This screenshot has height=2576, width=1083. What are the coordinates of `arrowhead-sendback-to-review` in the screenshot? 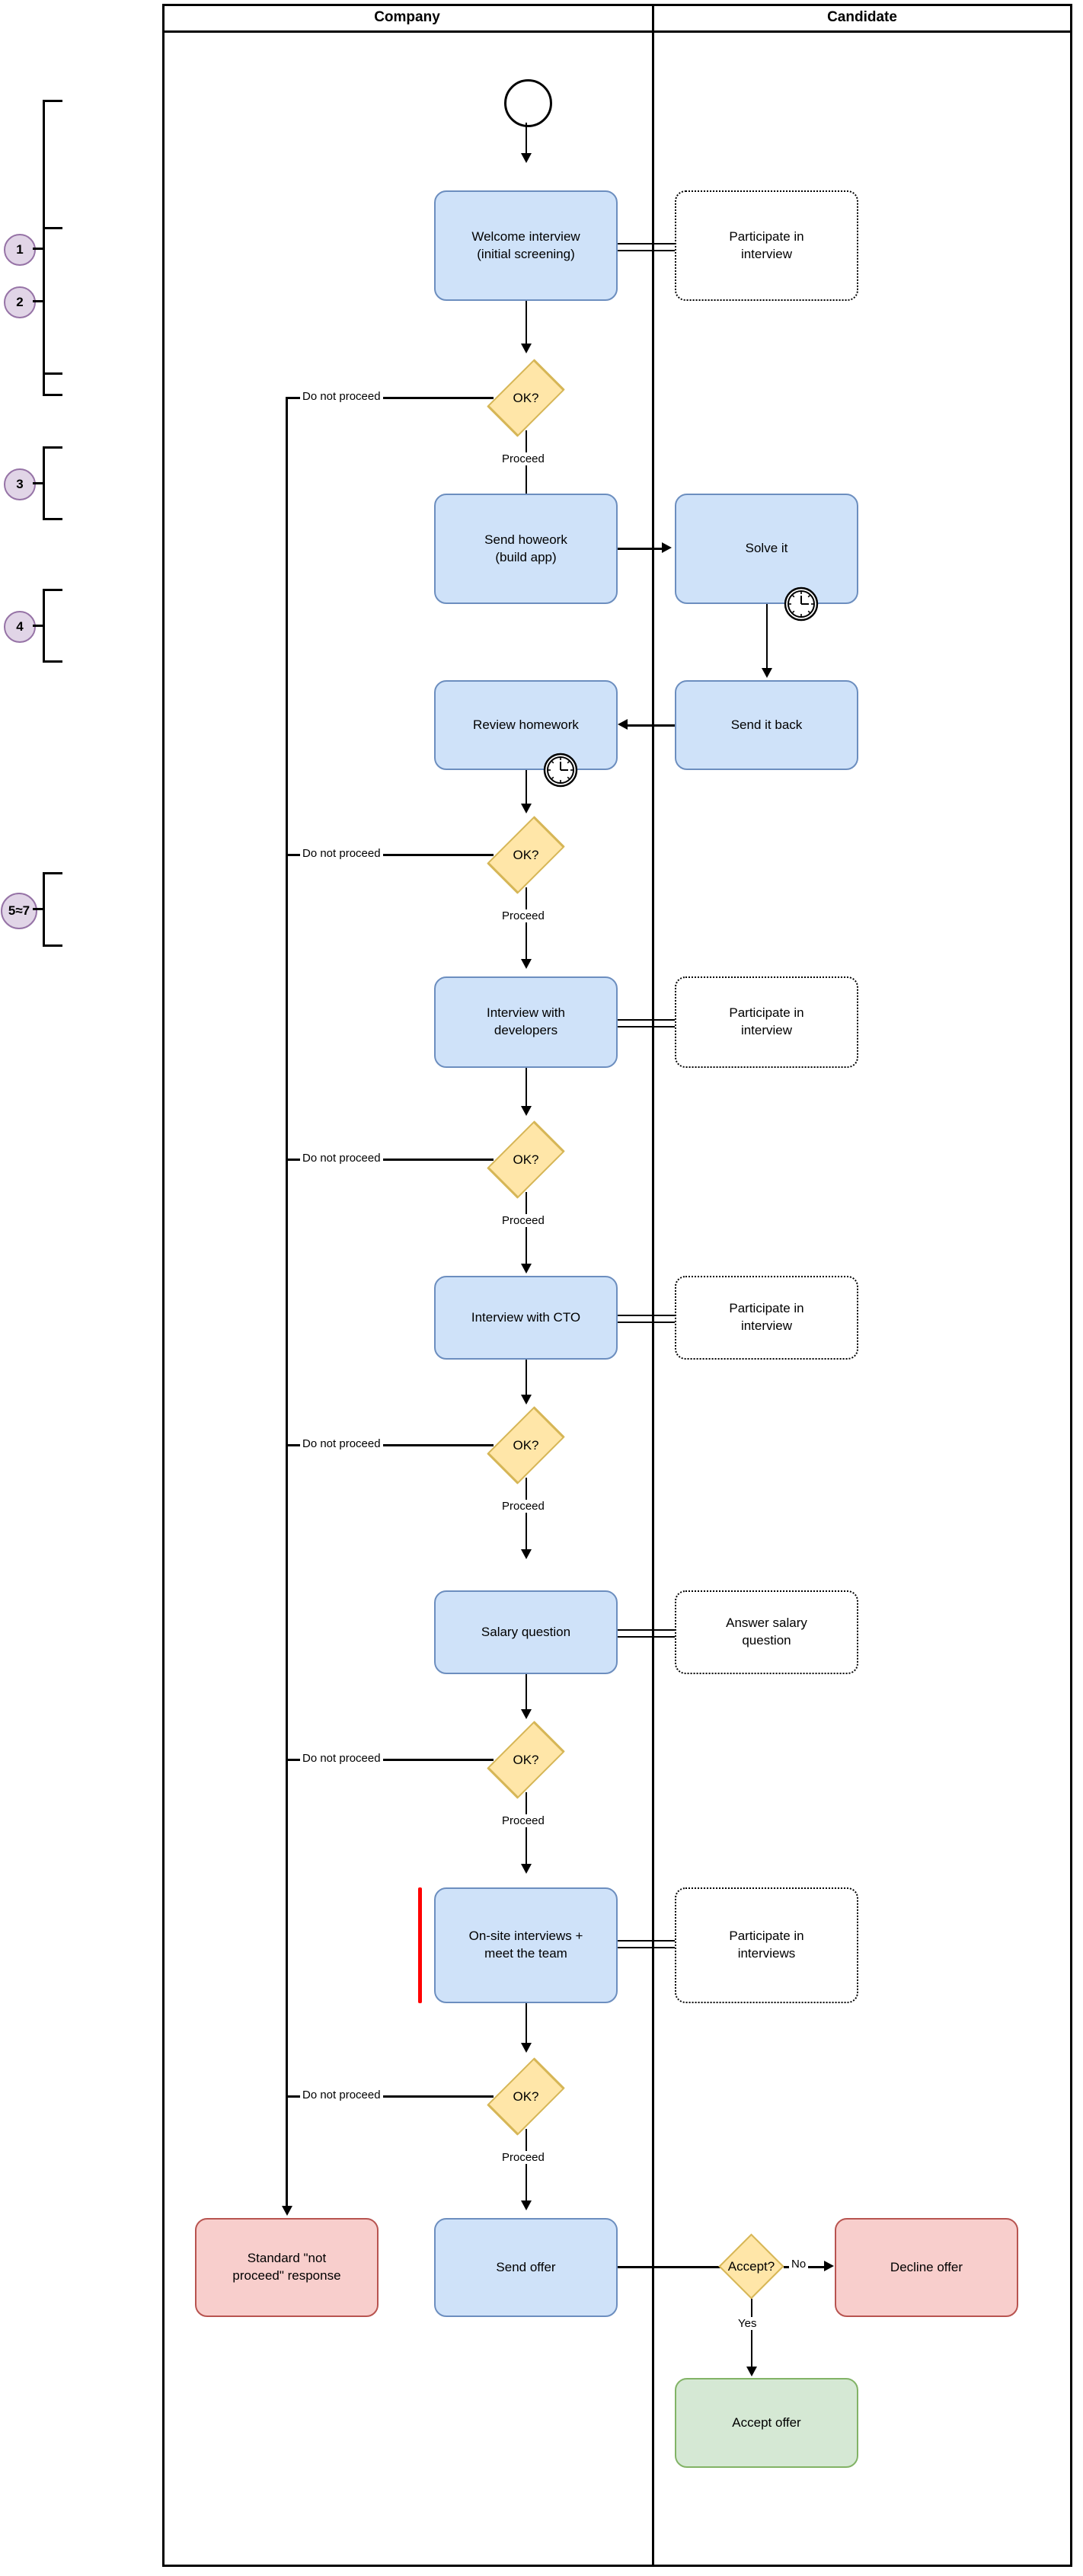 It's located at (623, 725).